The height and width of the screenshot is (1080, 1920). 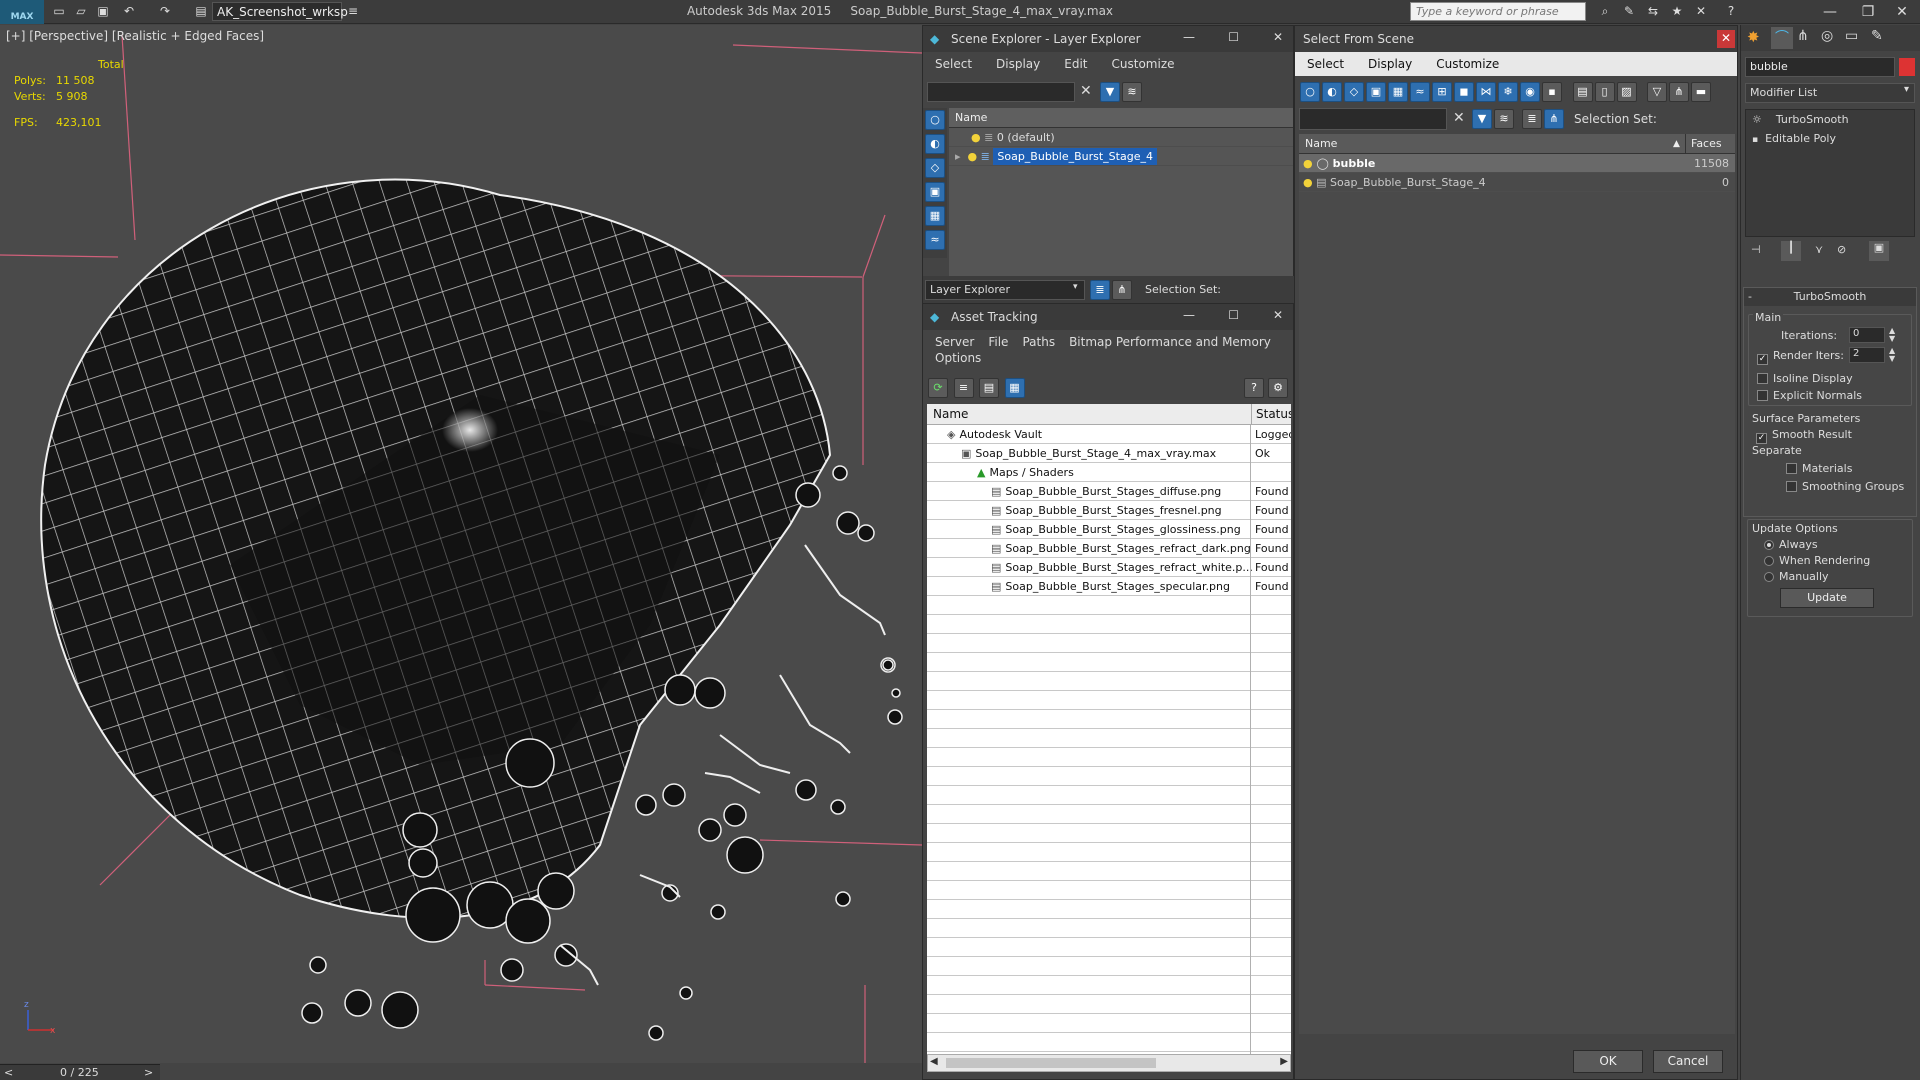 I want to click on layer-list-header: Name, so click(x=1121, y=118).